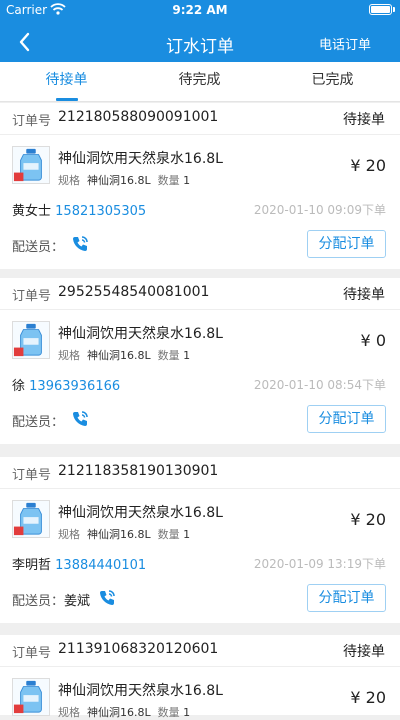 The height and width of the screenshot is (720, 400). I want to click on active-tab-indicator, so click(67, 99).